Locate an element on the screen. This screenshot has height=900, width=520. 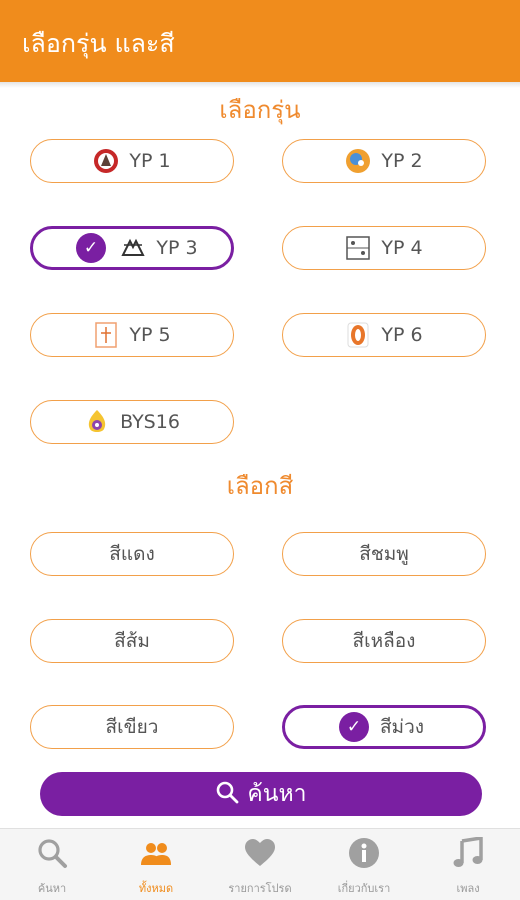
color-label: สีส้ม is located at coordinates (132, 641).